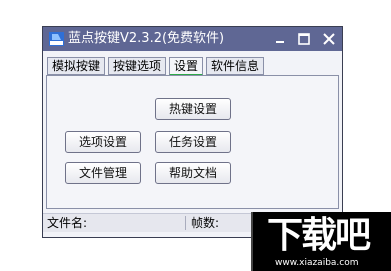 The width and height of the screenshot is (391, 271). I want to click on watermark: 下载吧 www.xiazaiba.com, so click(321, 241).